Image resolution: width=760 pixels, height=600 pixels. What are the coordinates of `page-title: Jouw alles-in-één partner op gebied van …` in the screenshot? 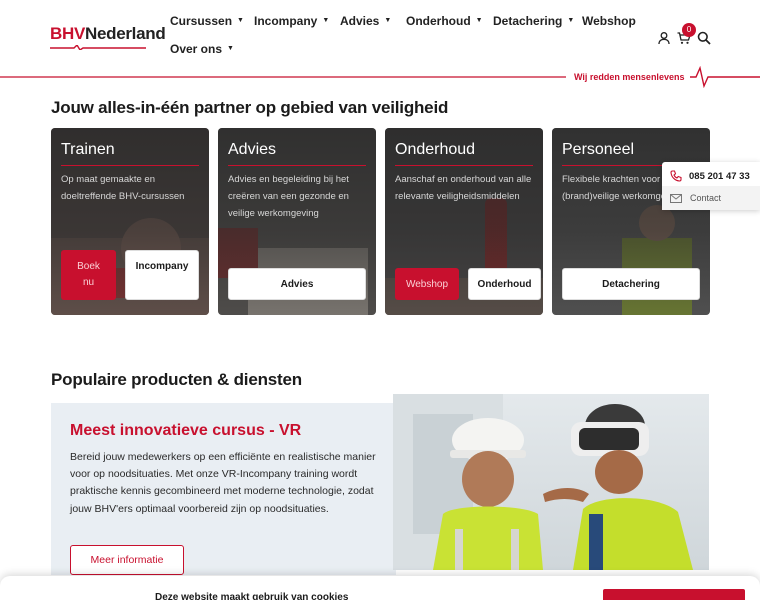 It's located at (250, 107).